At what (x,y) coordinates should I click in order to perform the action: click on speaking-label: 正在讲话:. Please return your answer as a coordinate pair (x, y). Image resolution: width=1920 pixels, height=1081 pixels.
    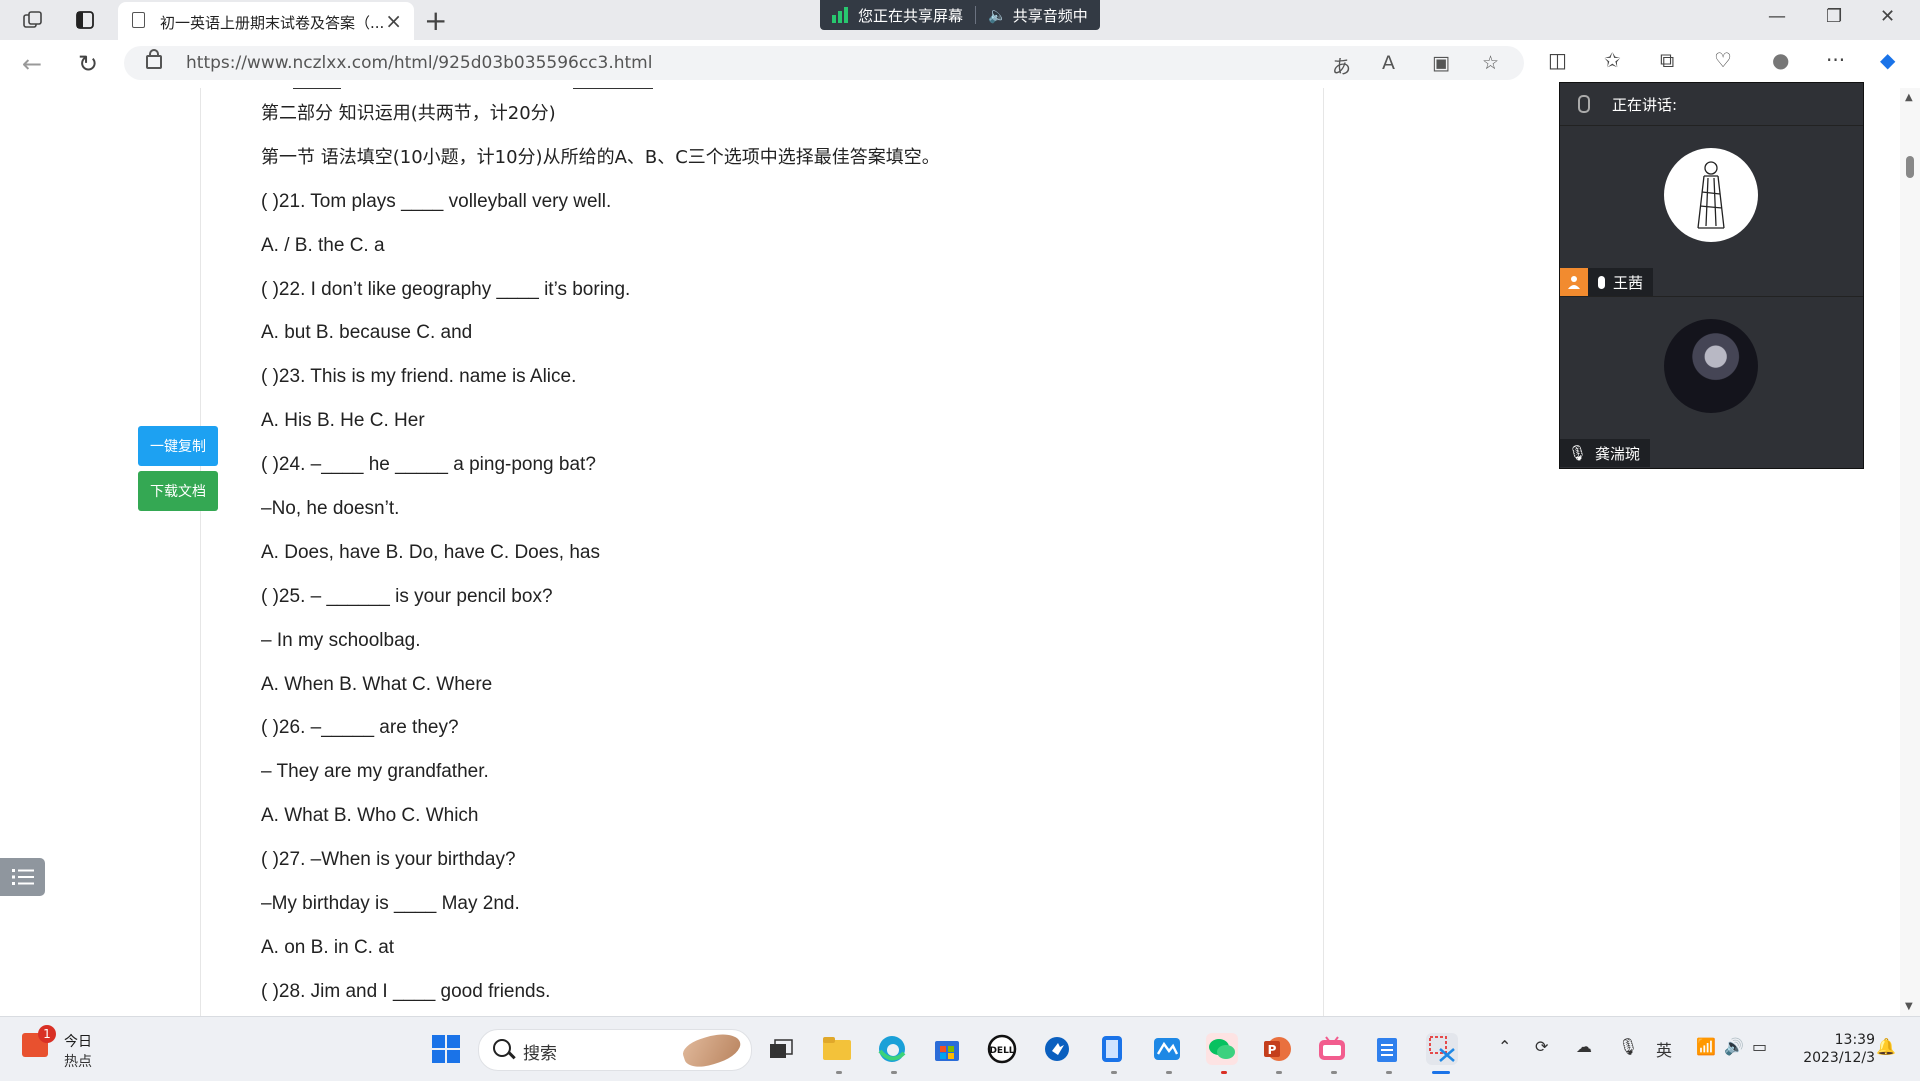
    Looking at the image, I should click on (1645, 104).